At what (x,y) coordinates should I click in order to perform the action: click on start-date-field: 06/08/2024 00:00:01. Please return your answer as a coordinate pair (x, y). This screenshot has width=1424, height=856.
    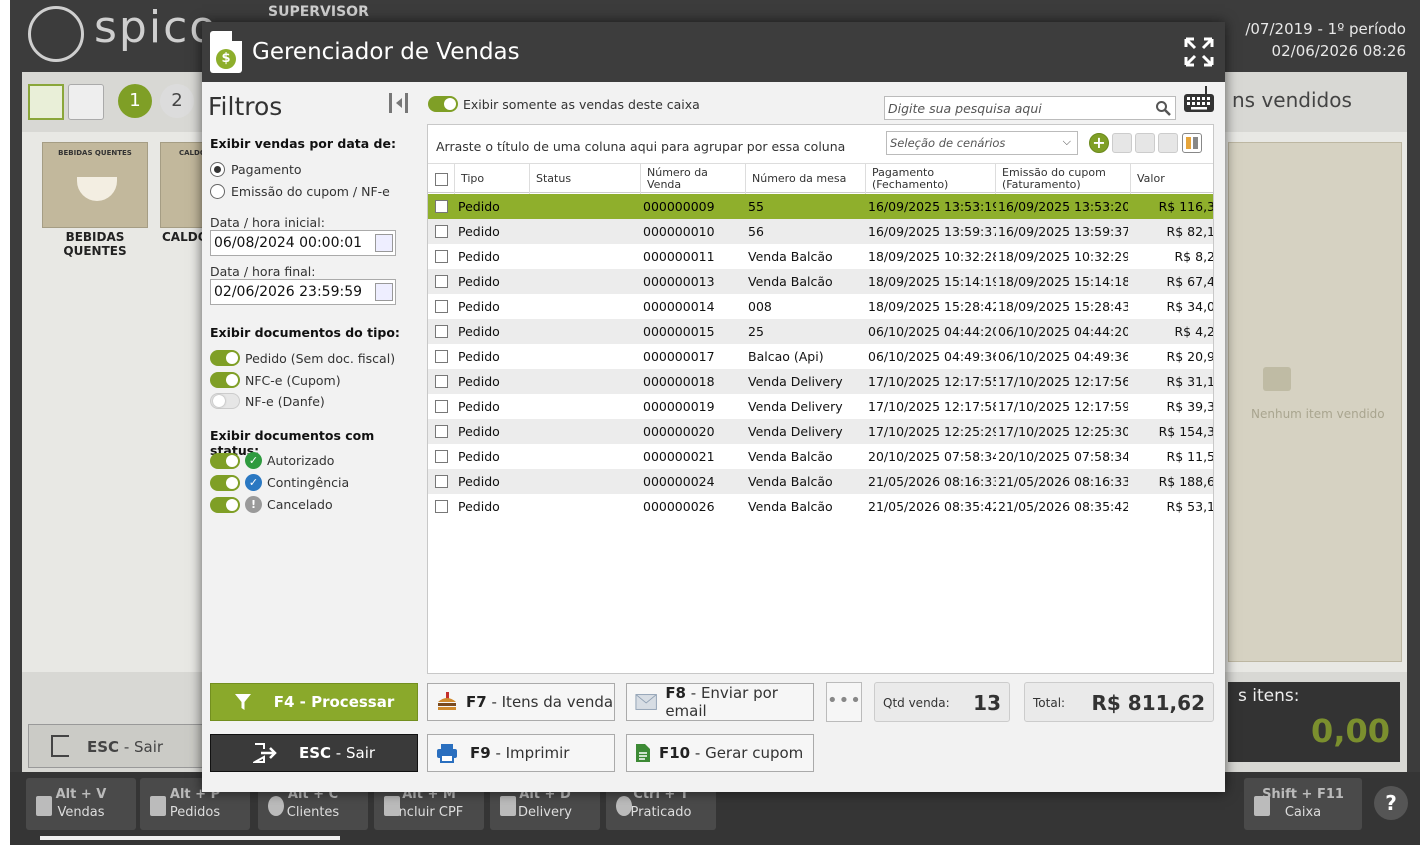
    Looking at the image, I should click on (303, 243).